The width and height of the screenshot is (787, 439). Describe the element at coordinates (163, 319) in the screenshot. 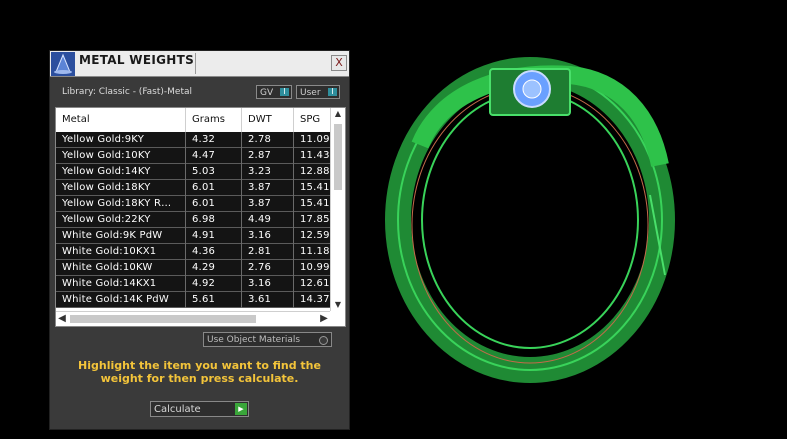

I see `horizontal-scroll-thumb` at that location.